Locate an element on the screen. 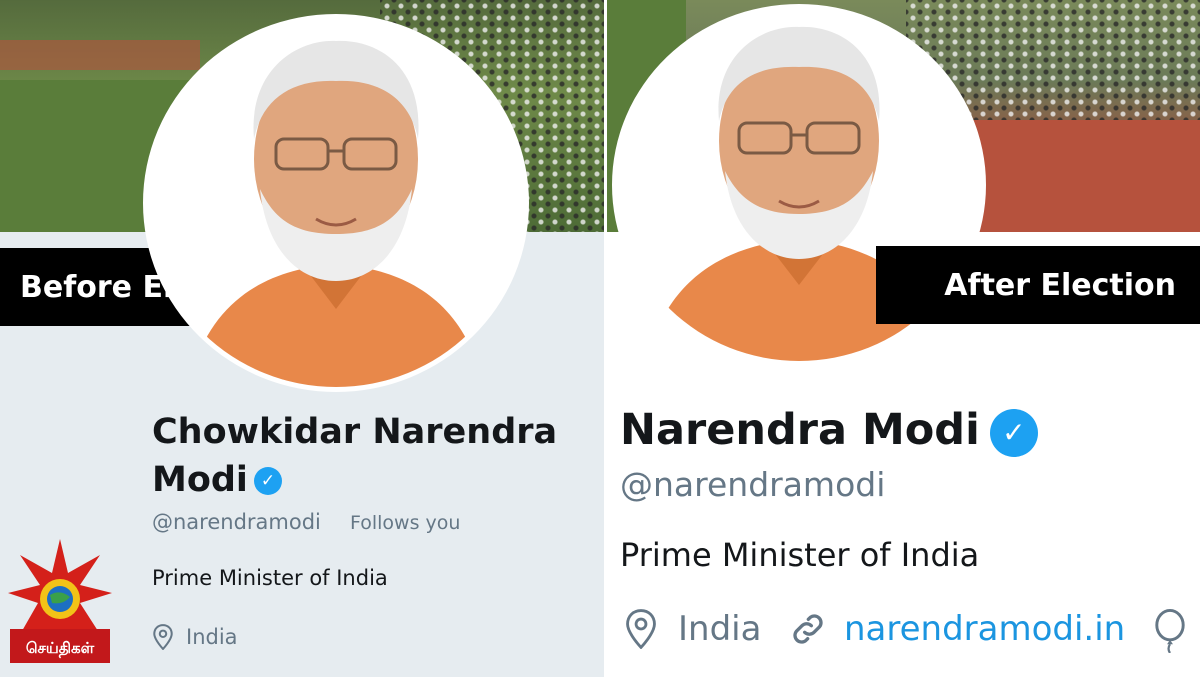 The image size is (1200, 677). name-text: Narendra Modi is located at coordinates (800, 430).